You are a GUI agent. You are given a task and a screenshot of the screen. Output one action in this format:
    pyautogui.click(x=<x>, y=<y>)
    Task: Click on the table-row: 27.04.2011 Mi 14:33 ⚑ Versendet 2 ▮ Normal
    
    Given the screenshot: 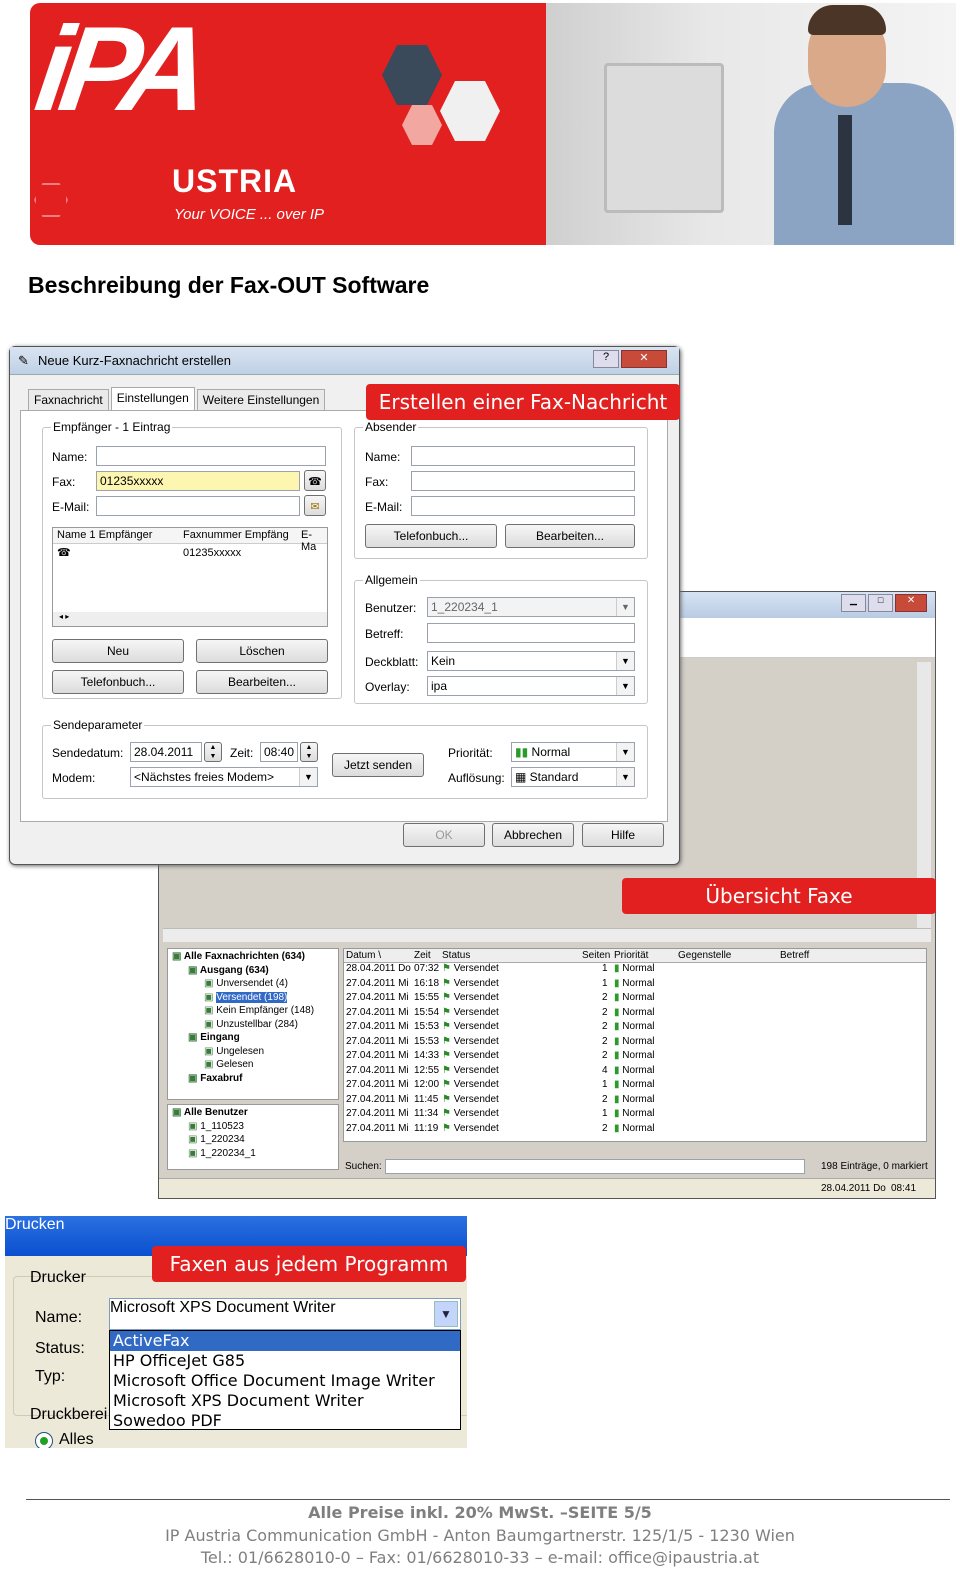 What is the action you would take?
    pyautogui.click(x=635, y=1057)
    